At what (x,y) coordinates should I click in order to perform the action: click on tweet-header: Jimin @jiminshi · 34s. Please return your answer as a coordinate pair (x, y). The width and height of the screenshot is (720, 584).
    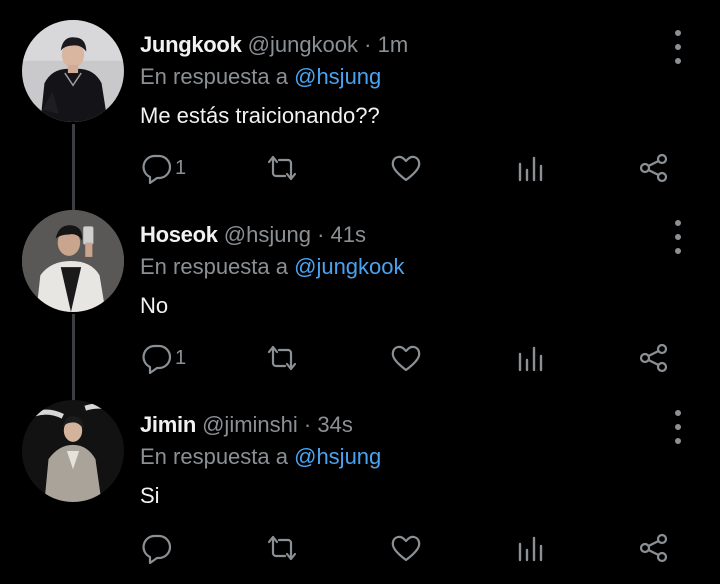
    Looking at the image, I should click on (246, 425).